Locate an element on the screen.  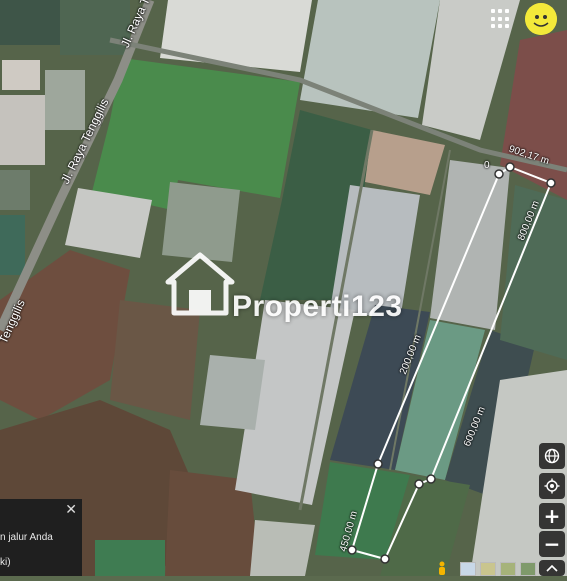
apps-grid-icon is located at coordinates (501, 19).